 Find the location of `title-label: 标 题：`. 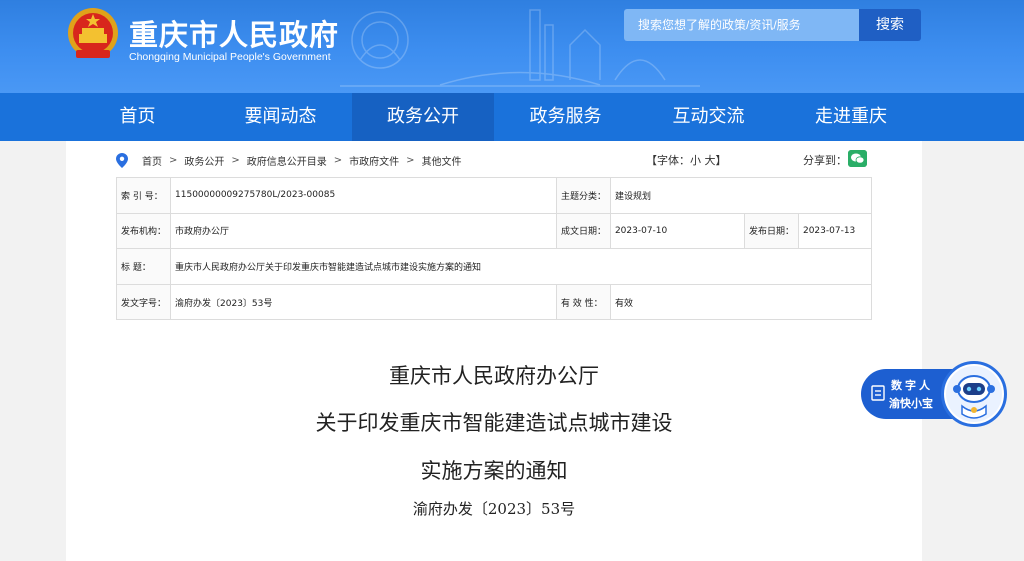

title-label: 标 题： is located at coordinates (143, 266).